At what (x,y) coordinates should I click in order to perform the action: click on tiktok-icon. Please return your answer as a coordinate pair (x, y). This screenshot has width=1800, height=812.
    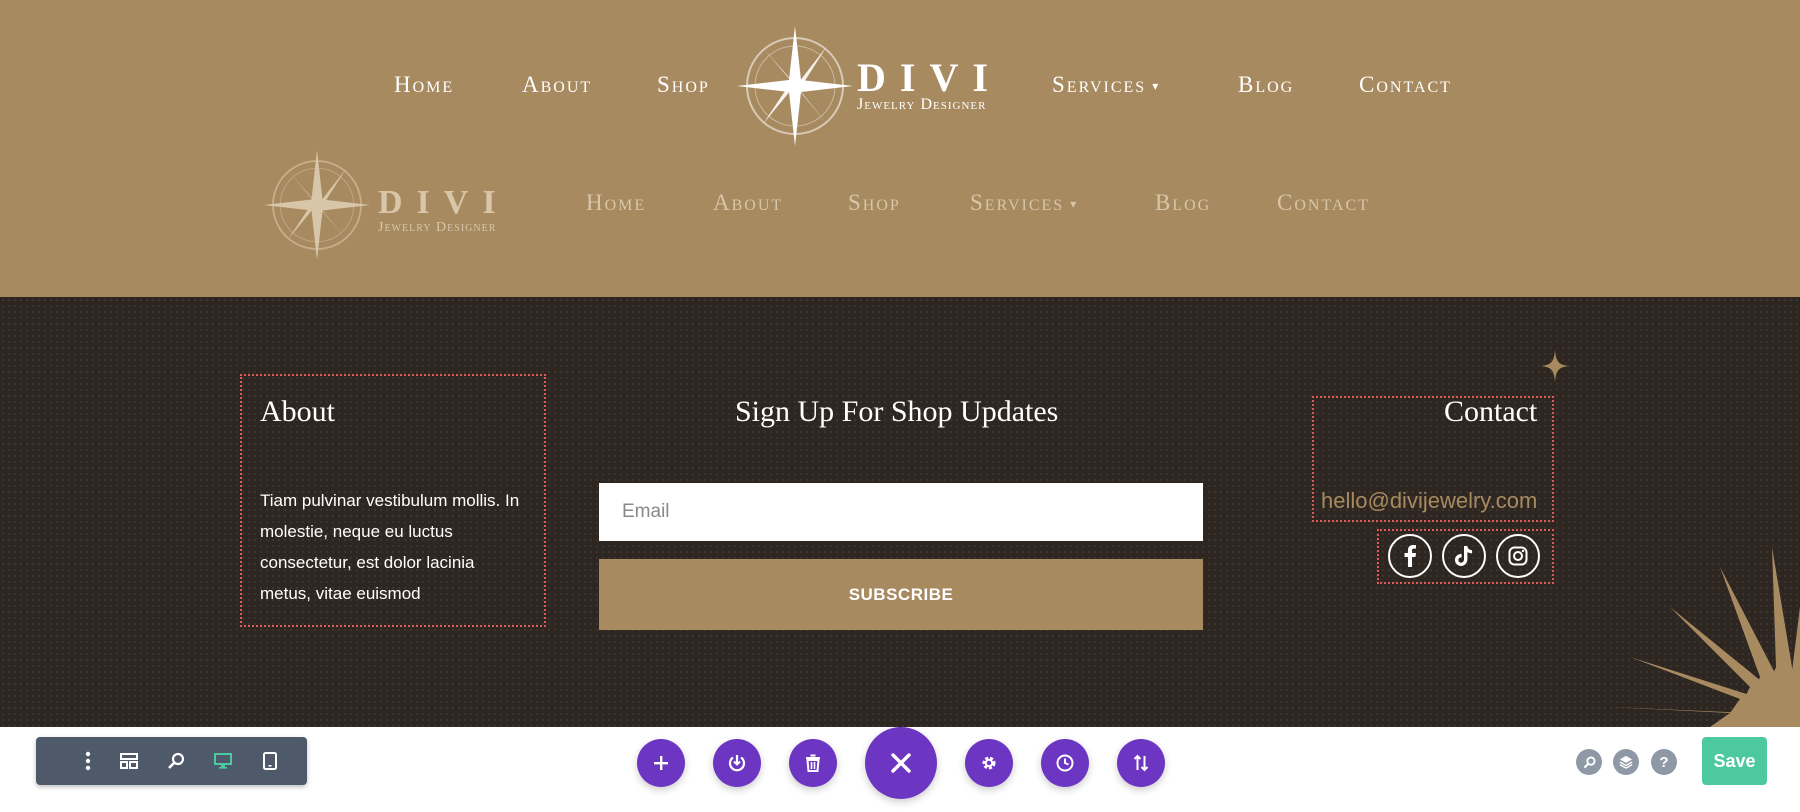
    Looking at the image, I should click on (1464, 556).